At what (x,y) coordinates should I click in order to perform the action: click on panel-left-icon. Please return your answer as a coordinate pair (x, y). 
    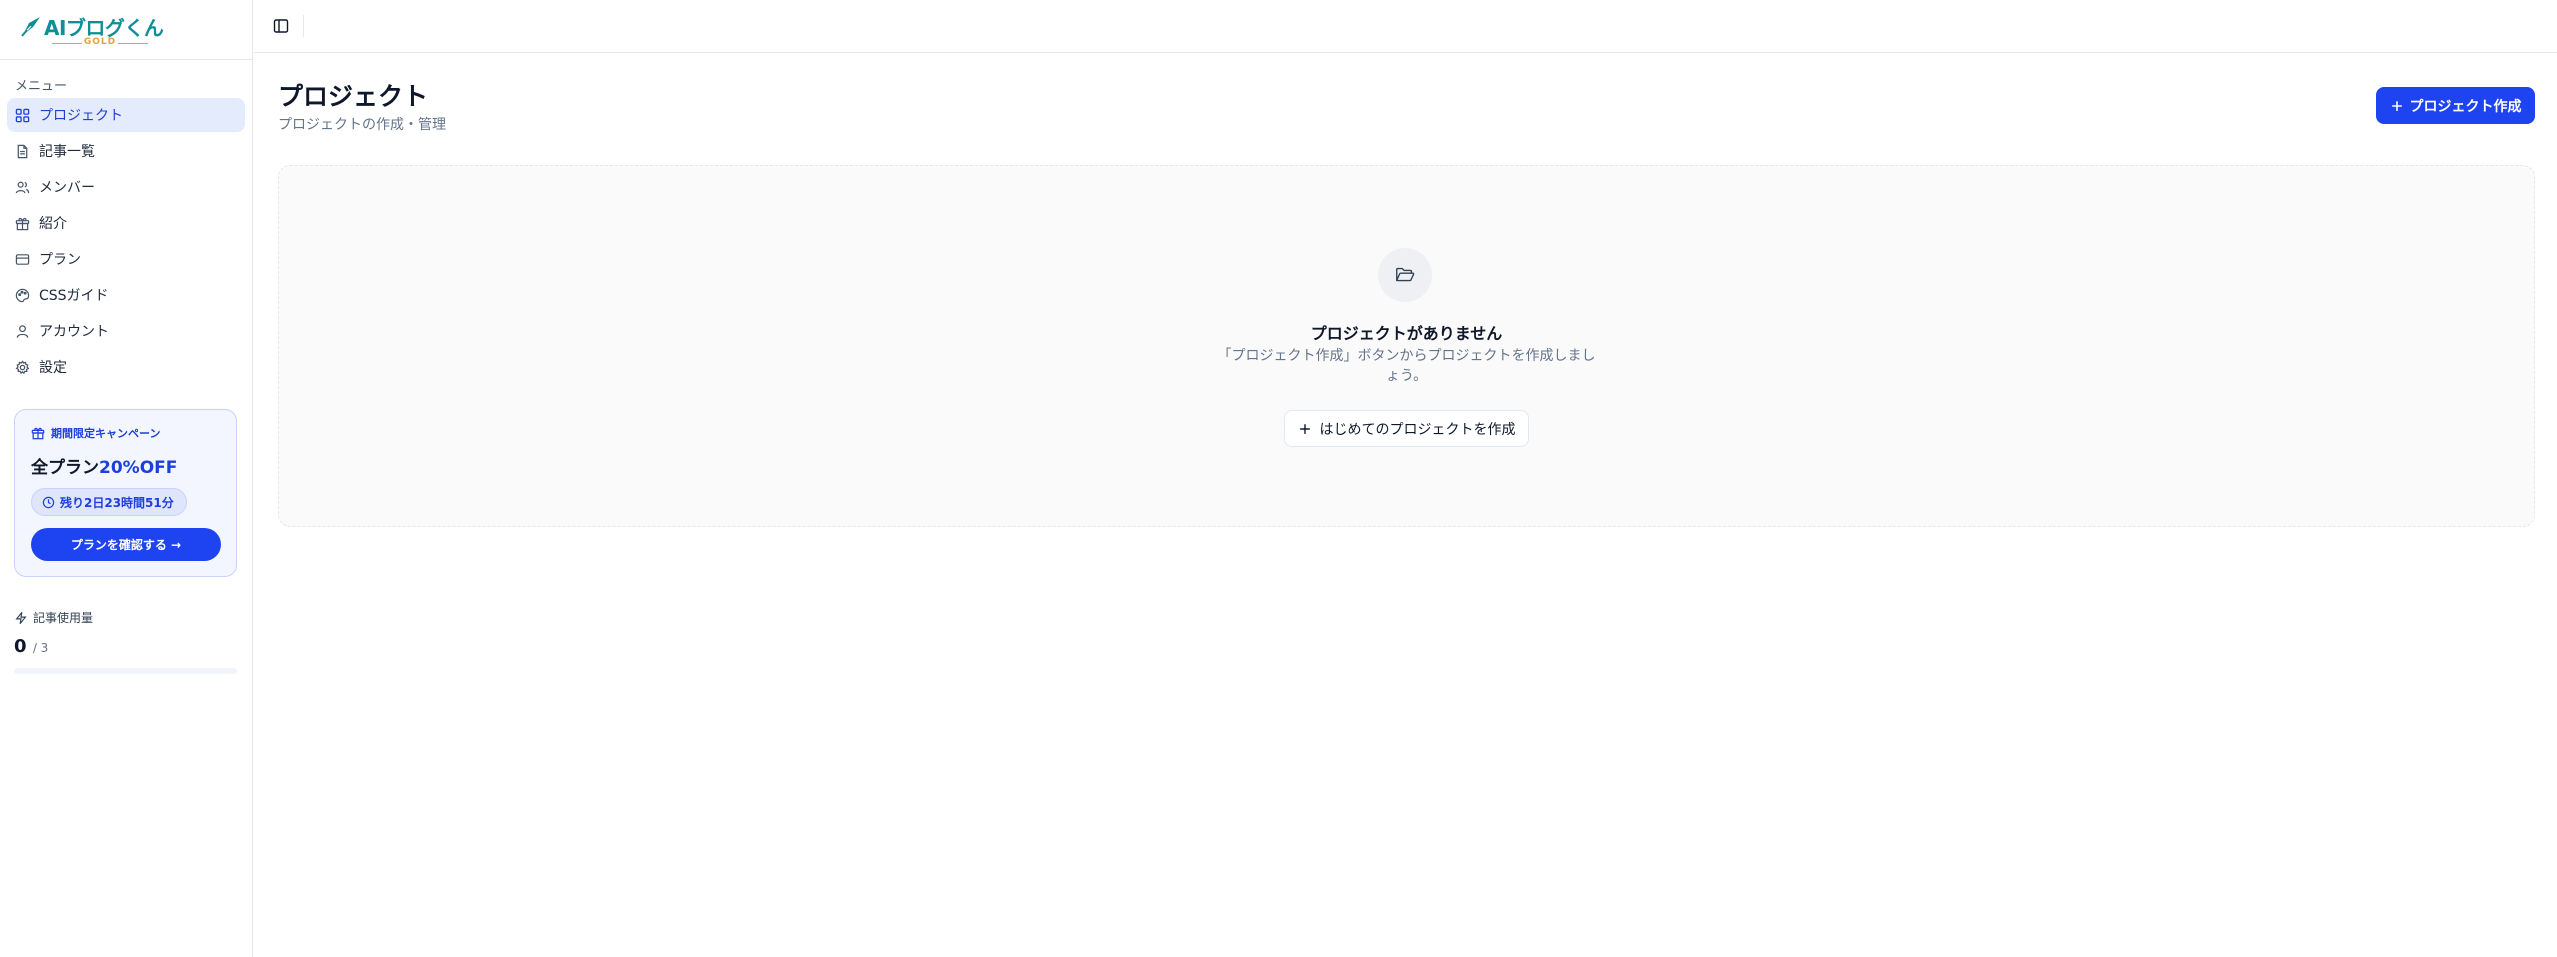
    Looking at the image, I should click on (281, 26).